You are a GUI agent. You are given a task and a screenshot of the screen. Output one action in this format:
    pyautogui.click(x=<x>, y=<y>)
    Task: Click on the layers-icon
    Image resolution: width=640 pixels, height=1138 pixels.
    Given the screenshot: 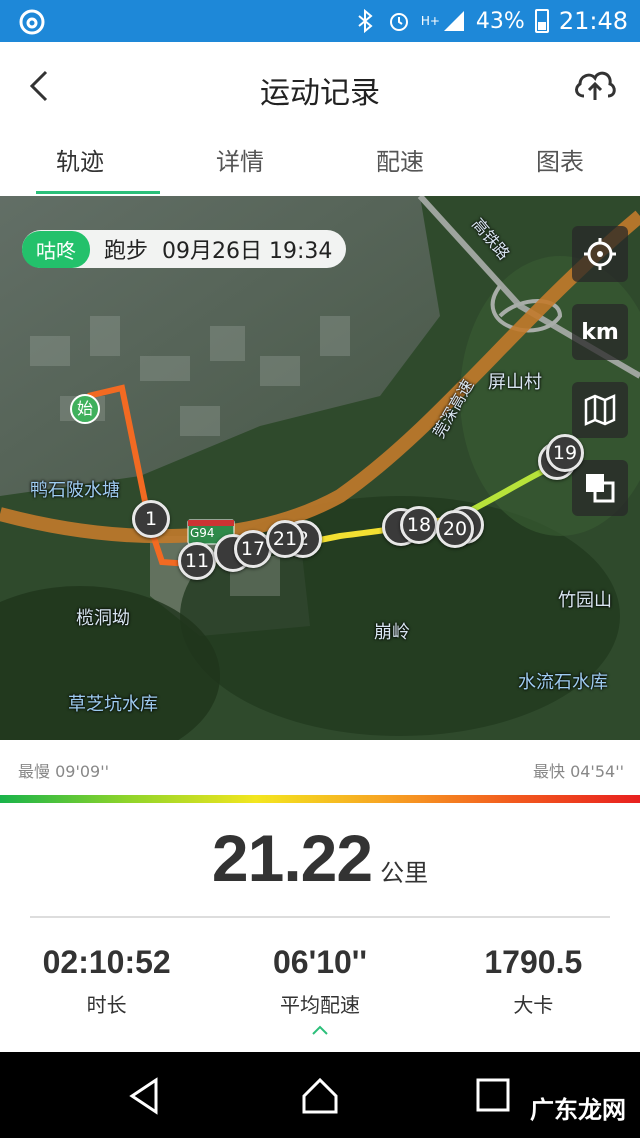 What is the action you would take?
    pyautogui.click(x=600, y=488)
    